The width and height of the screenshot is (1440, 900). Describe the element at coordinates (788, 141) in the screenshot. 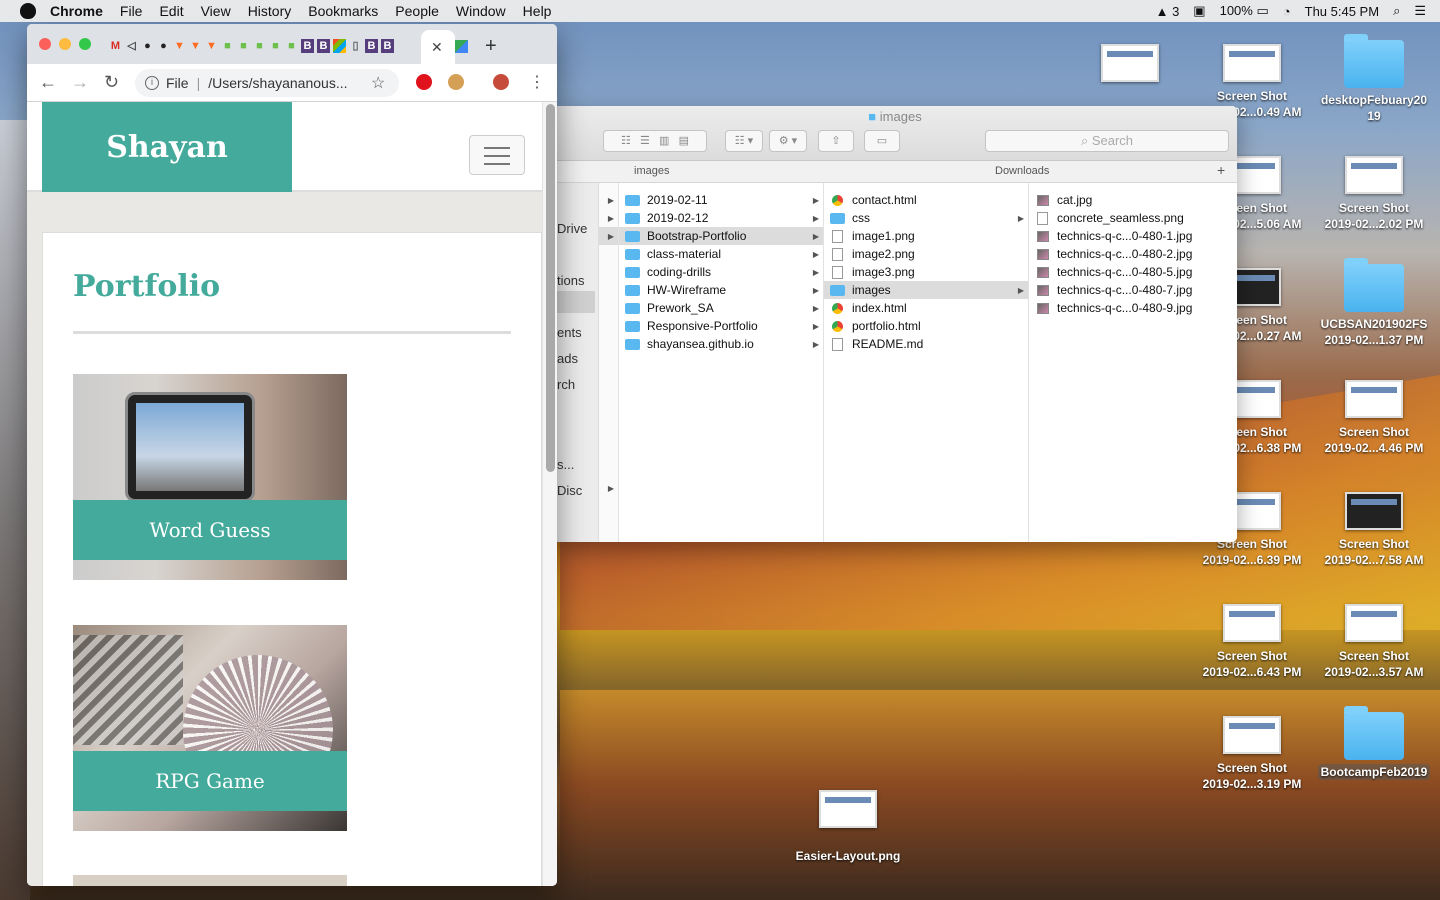

I see `action-button: ⚙ ▾` at that location.